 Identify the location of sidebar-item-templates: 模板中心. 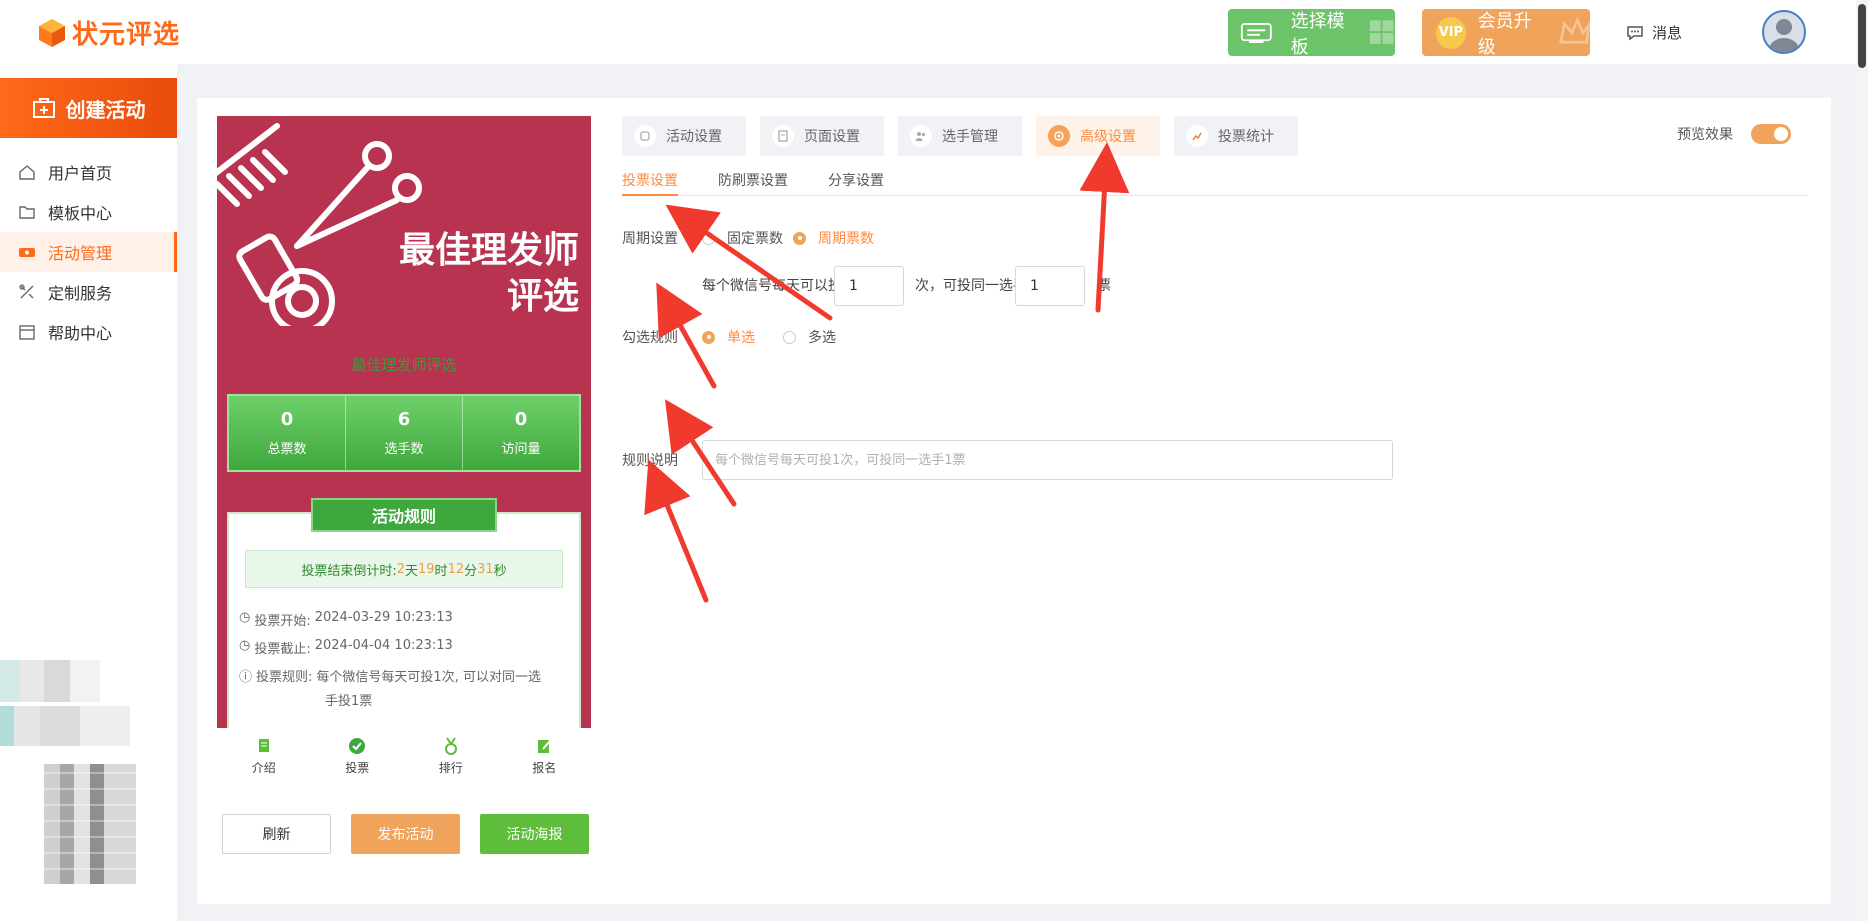
(88, 212).